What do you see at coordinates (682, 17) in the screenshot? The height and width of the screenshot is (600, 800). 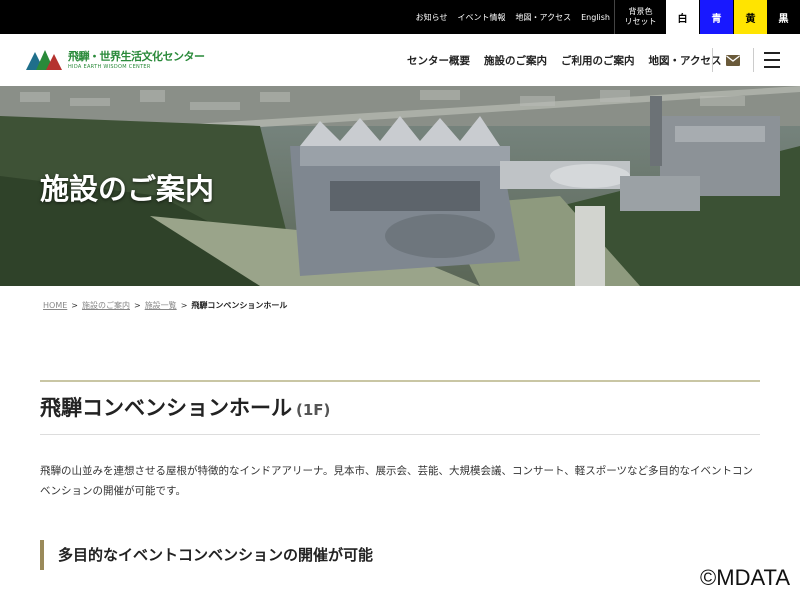 I see `bg-white-button: 白` at bounding box center [682, 17].